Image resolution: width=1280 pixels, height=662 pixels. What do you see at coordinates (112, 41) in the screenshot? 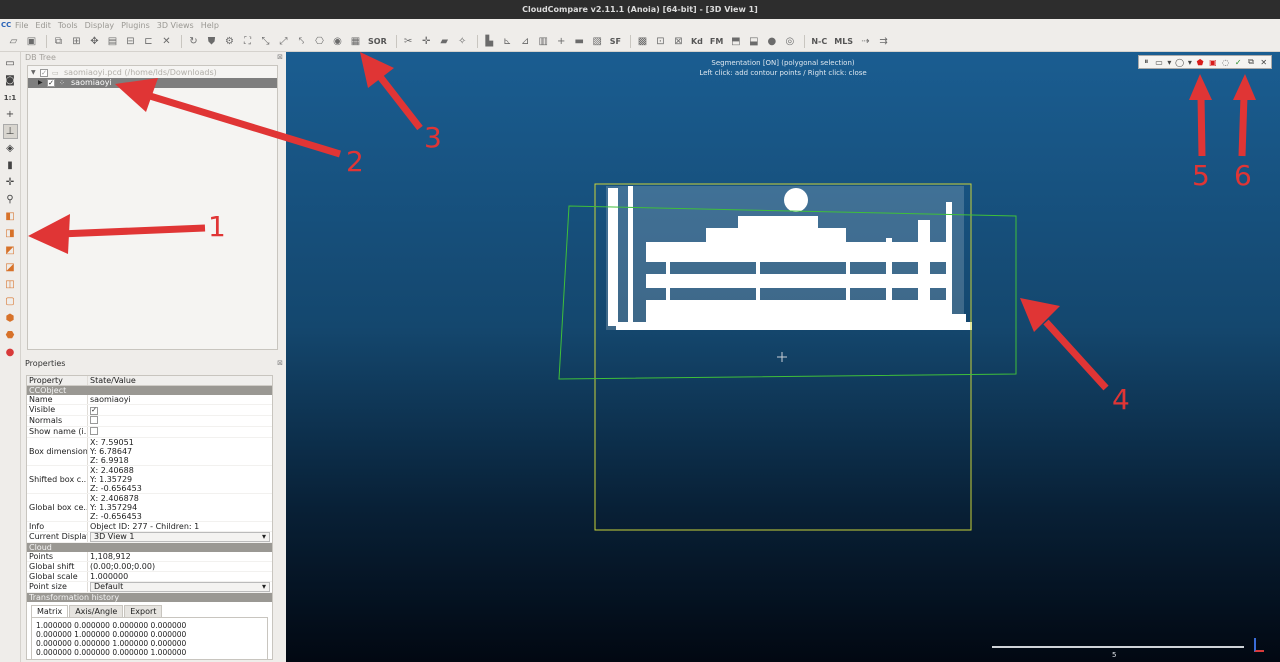
I see `subsample-icon: ▤` at bounding box center [112, 41].